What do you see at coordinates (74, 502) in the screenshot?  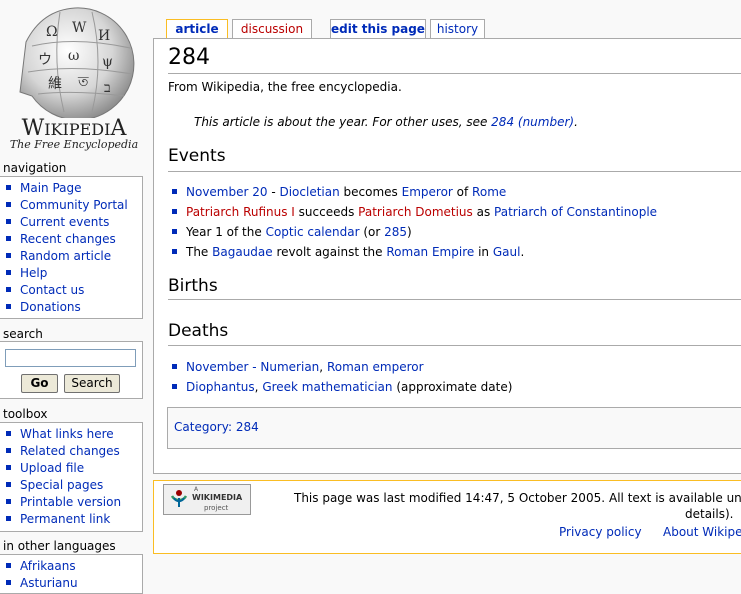 I see `toolbox-item-printable-version: Printable version` at bounding box center [74, 502].